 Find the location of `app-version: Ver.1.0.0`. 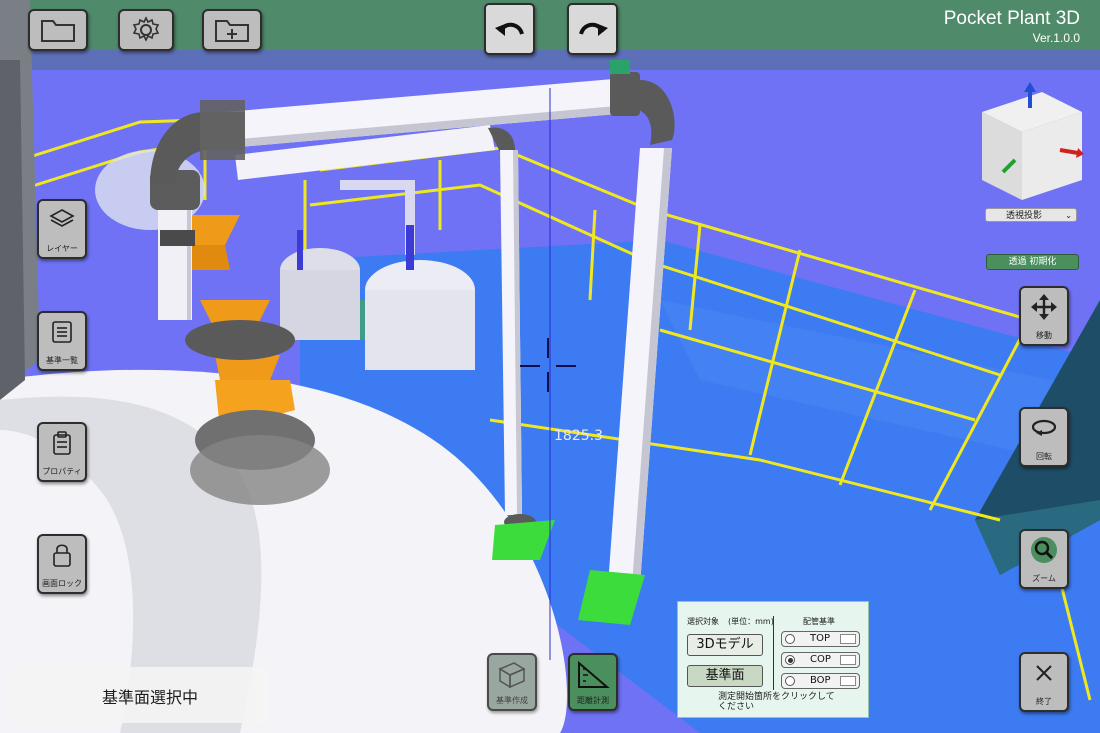

app-version: Ver.1.0.0 is located at coordinates (1056, 38).